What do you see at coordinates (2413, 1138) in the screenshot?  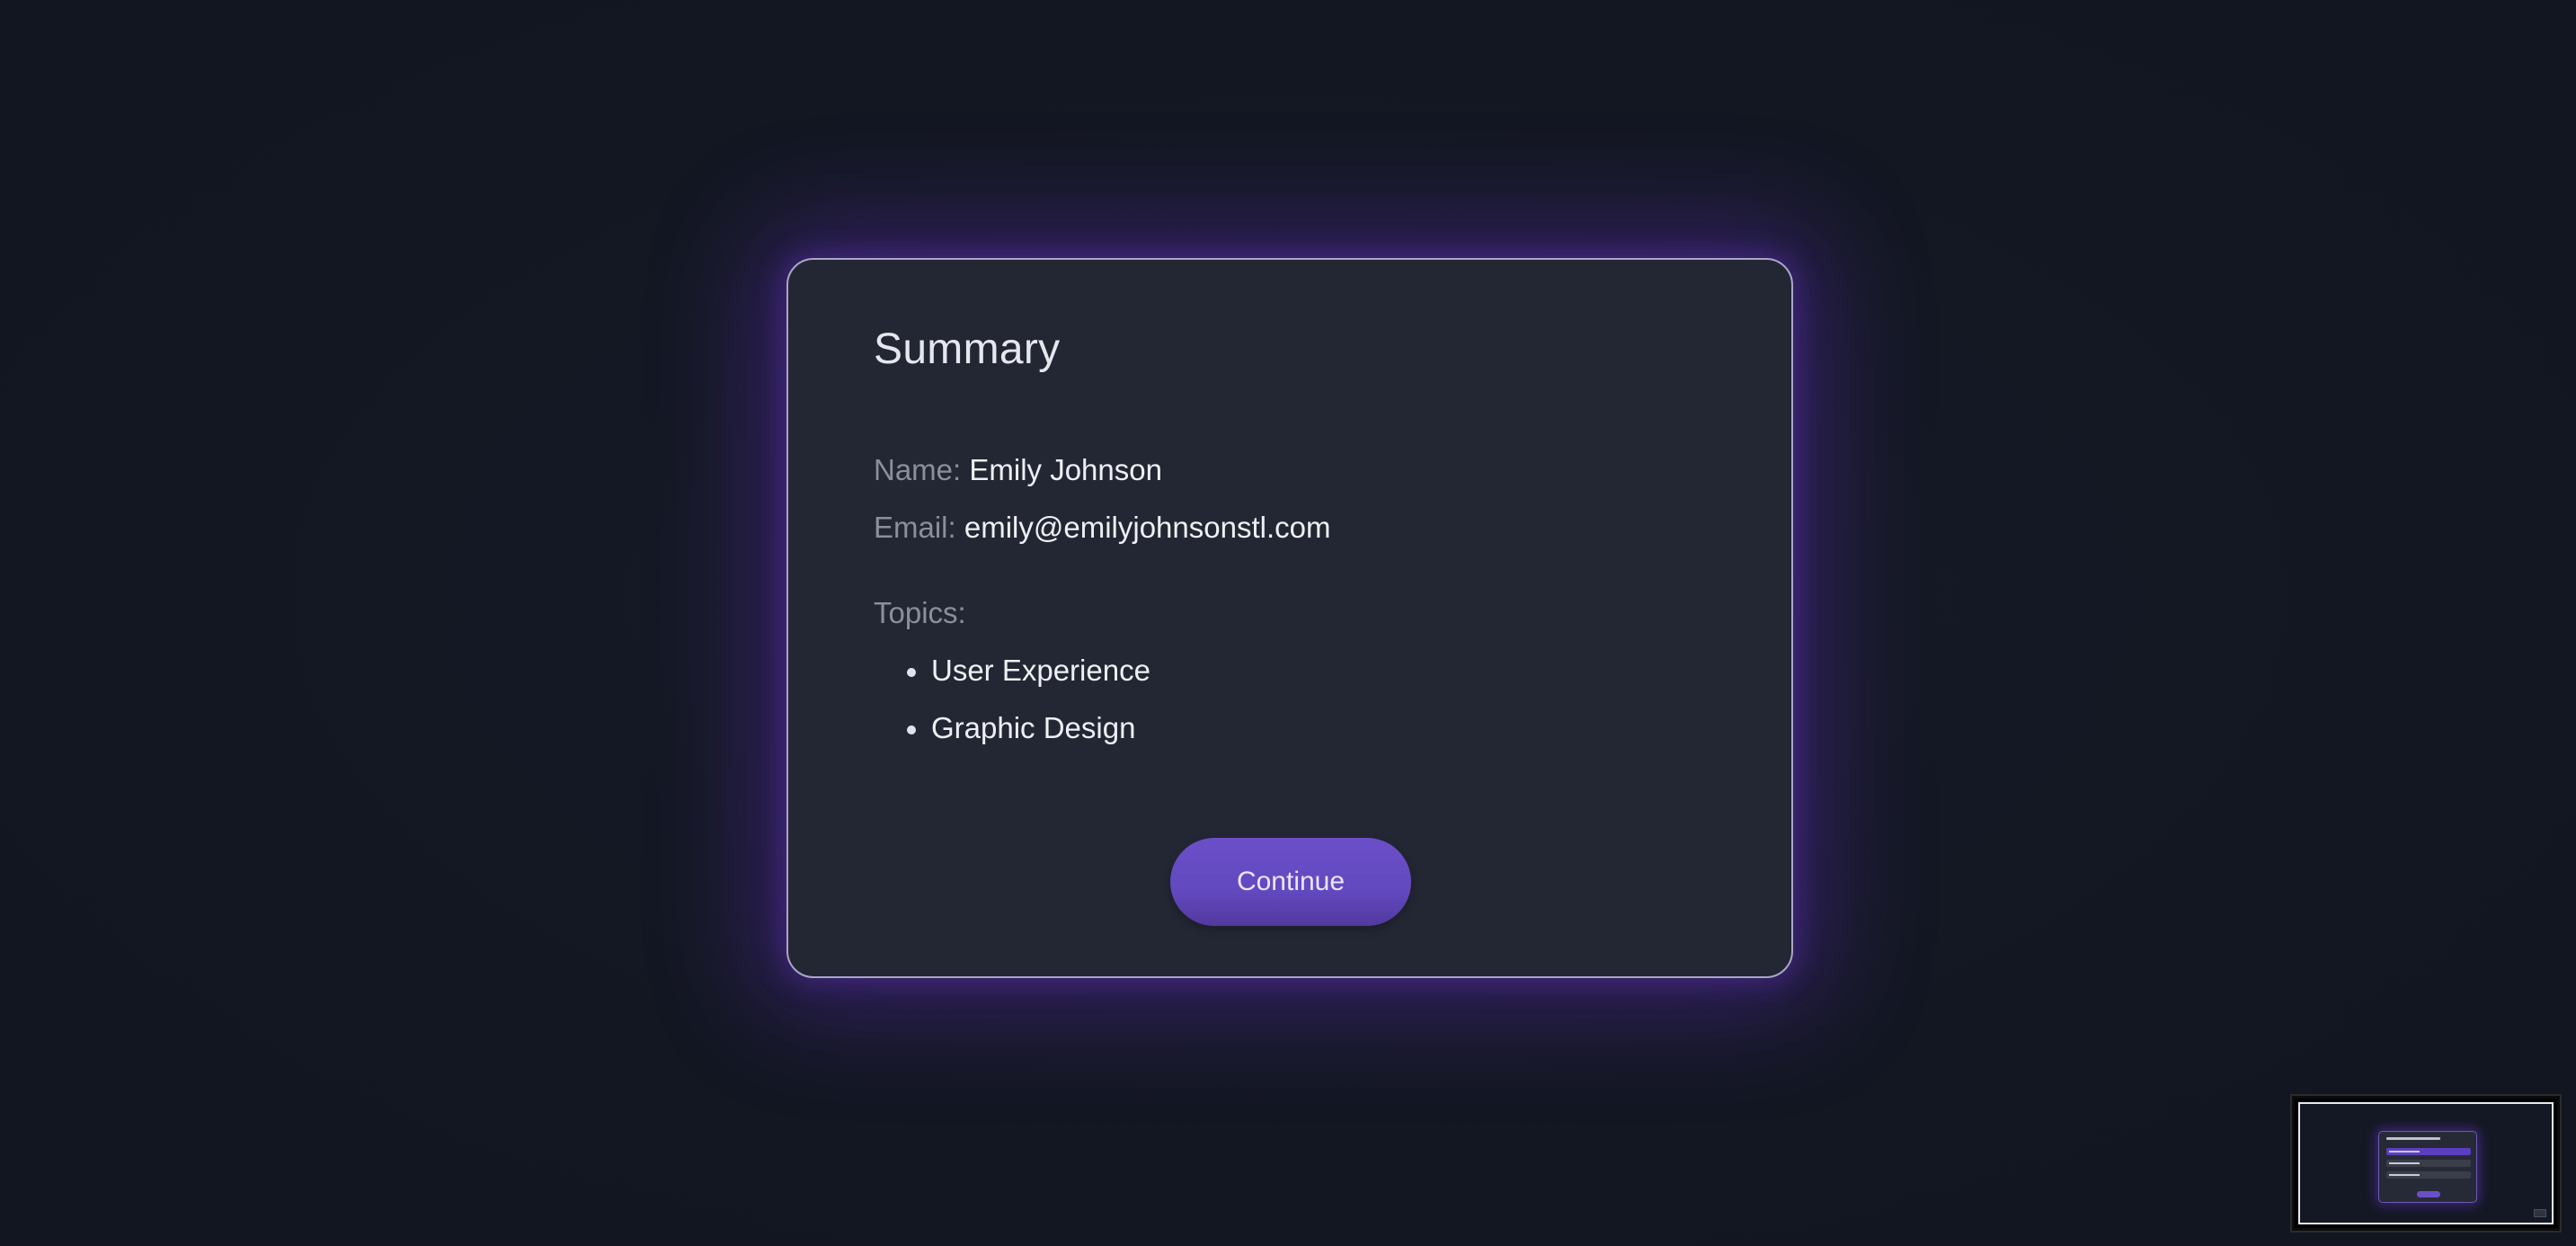 I see `minimap-title-line` at bounding box center [2413, 1138].